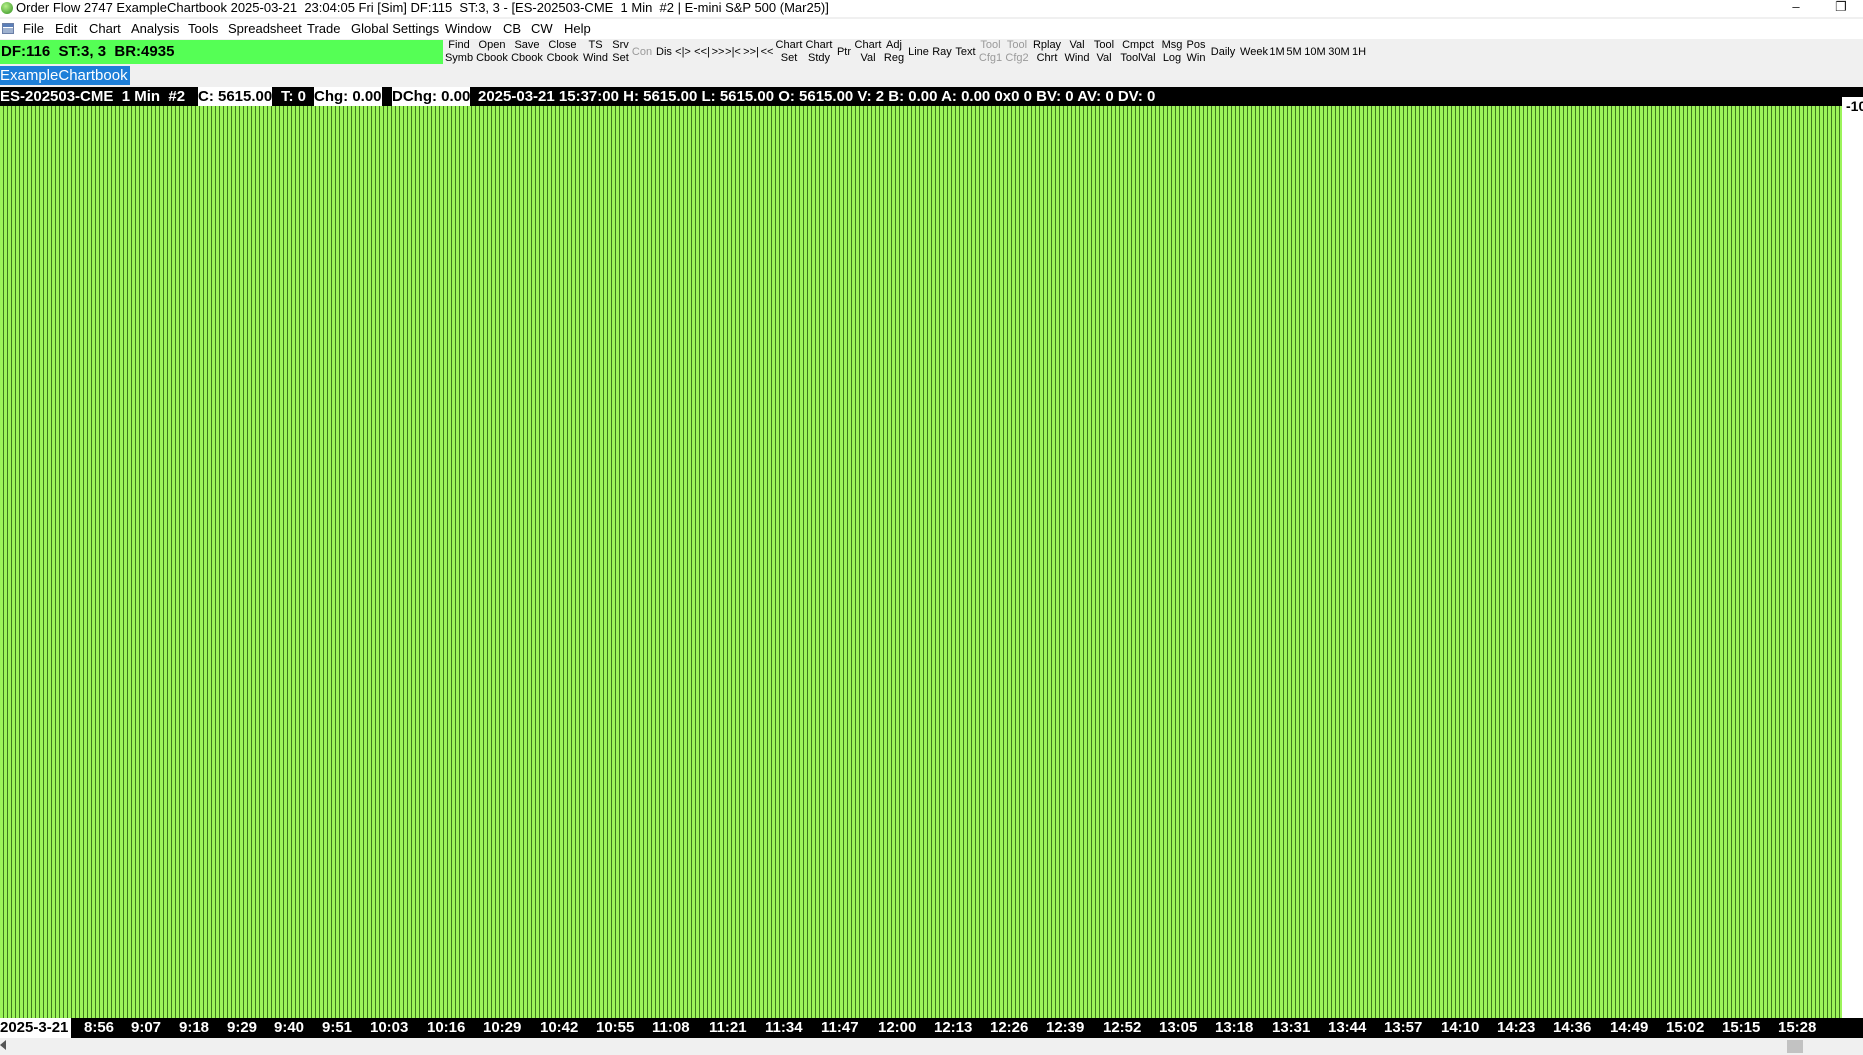 This screenshot has width=1863, height=1055. Describe the element at coordinates (294, 96) in the screenshot. I see `trade-count: T: 0` at that location.